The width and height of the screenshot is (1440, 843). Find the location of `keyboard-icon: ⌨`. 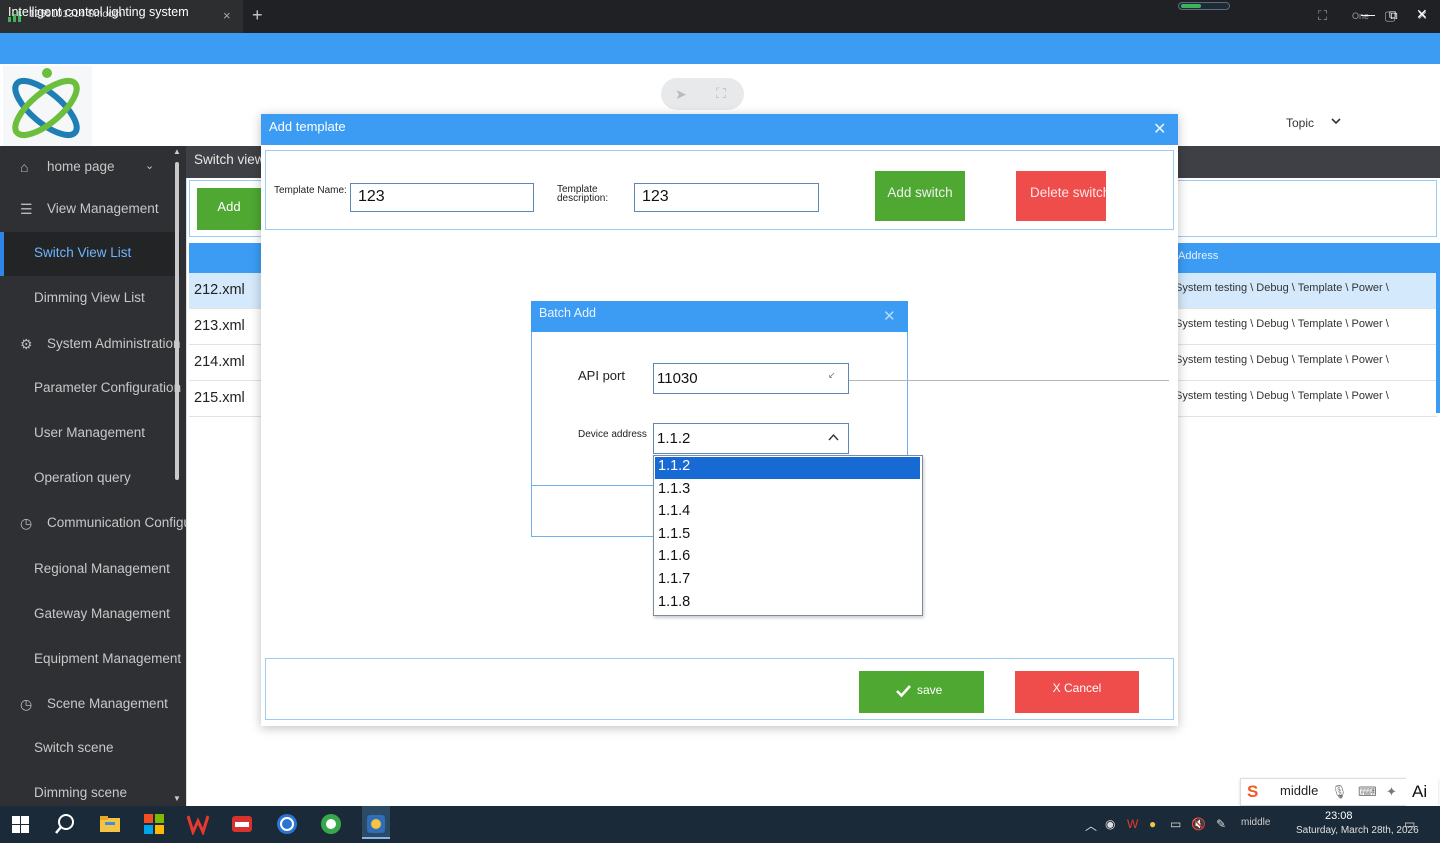

keyboard-icon: ⌨ is located at coordinates (1367, 792).